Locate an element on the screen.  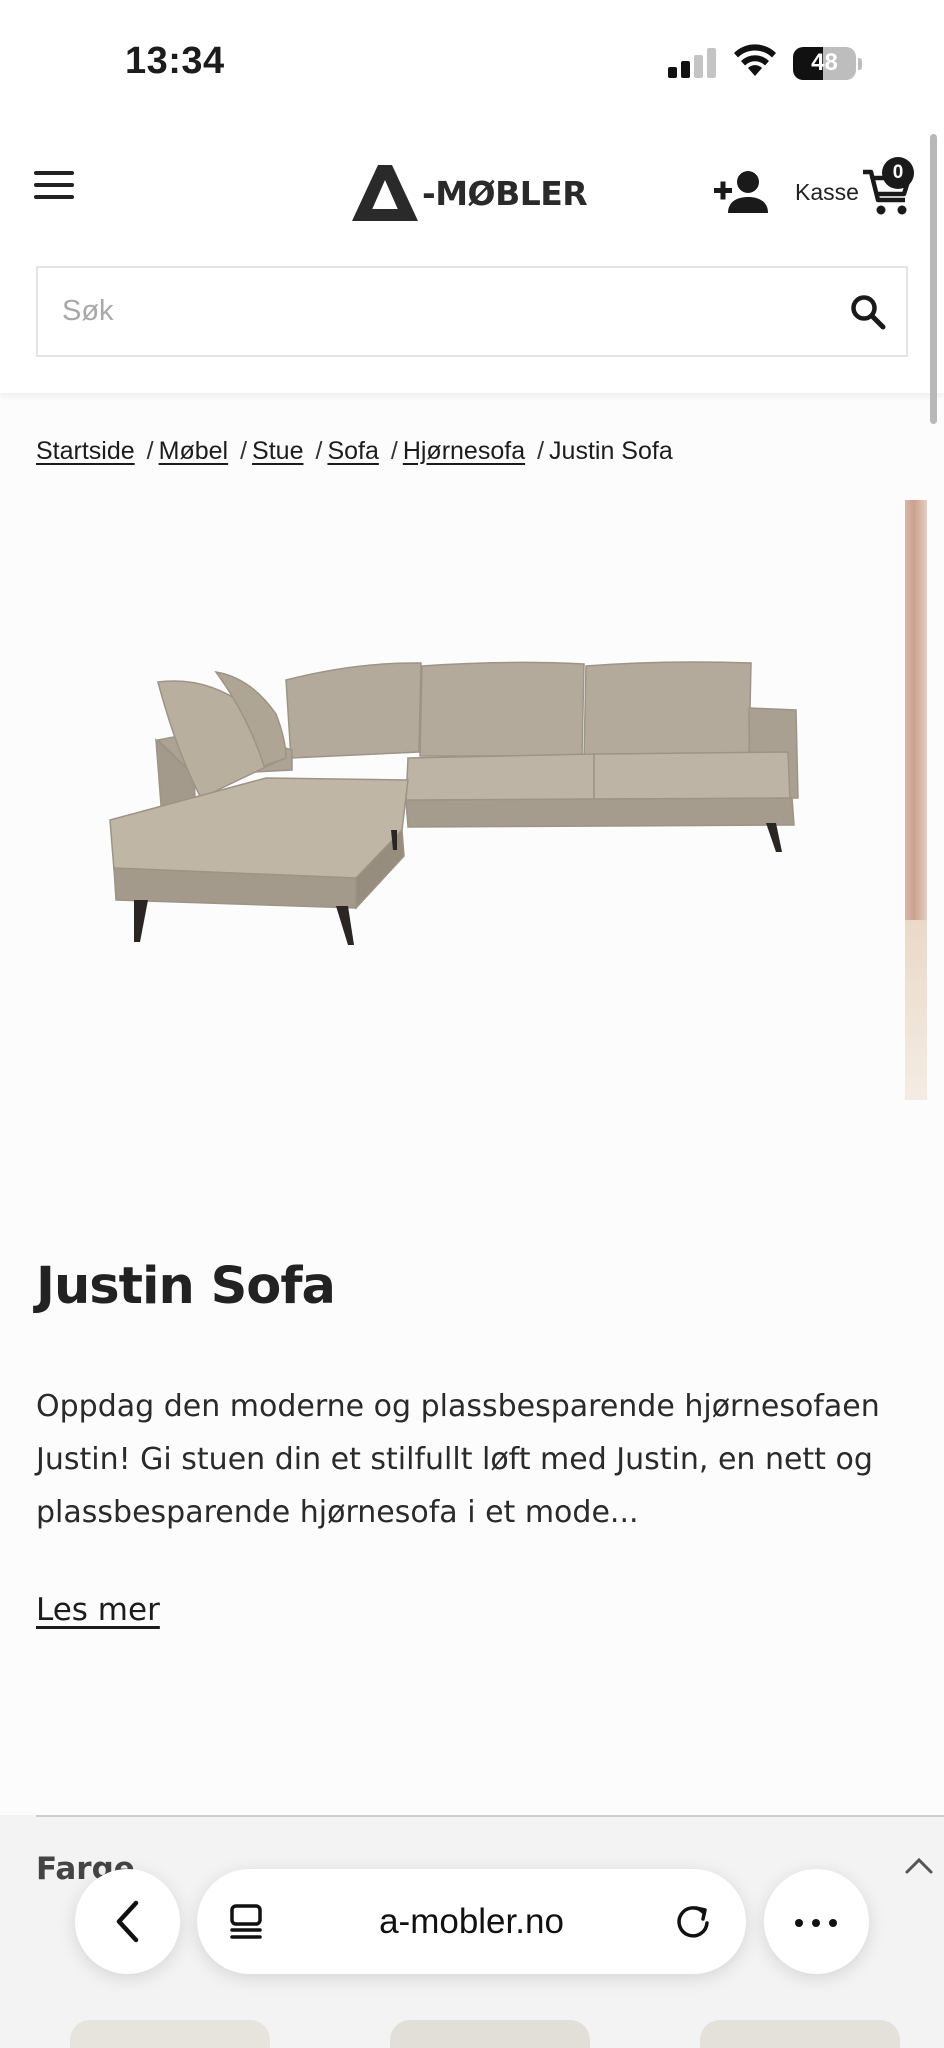
breadcrumb-link-sofa: Sofa is located at coordinates (352, 451).